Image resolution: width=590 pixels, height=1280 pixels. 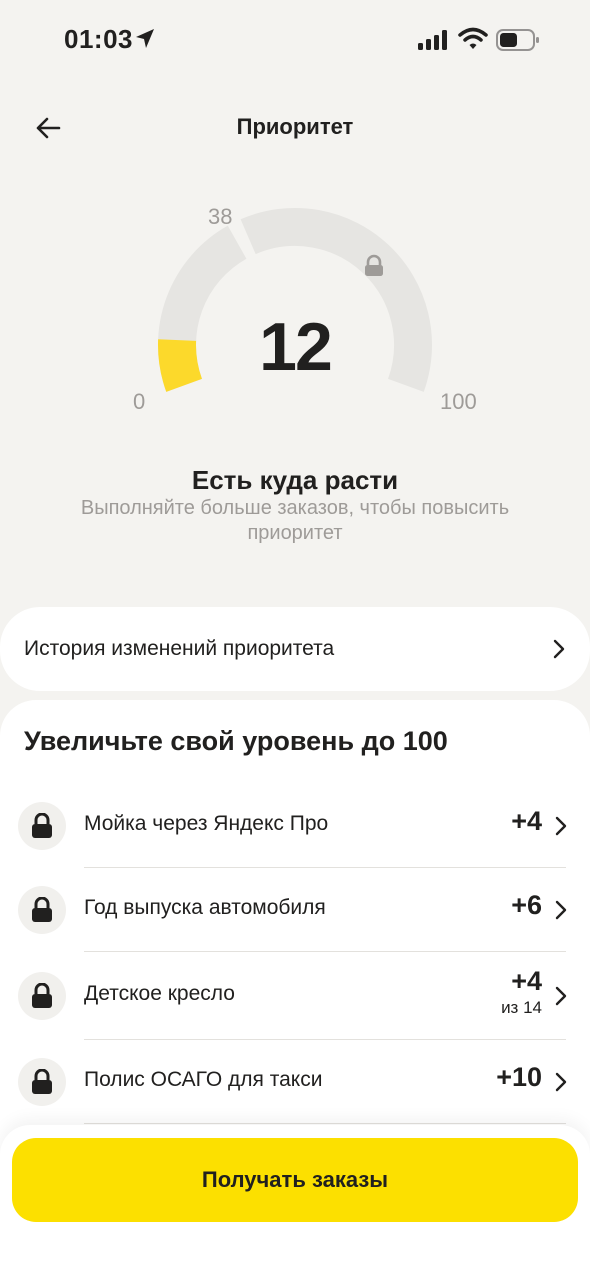 What do you see at coordinates (517, 40) in the screenshot?
I see `battery-icon` at bounding box center [517, 40].